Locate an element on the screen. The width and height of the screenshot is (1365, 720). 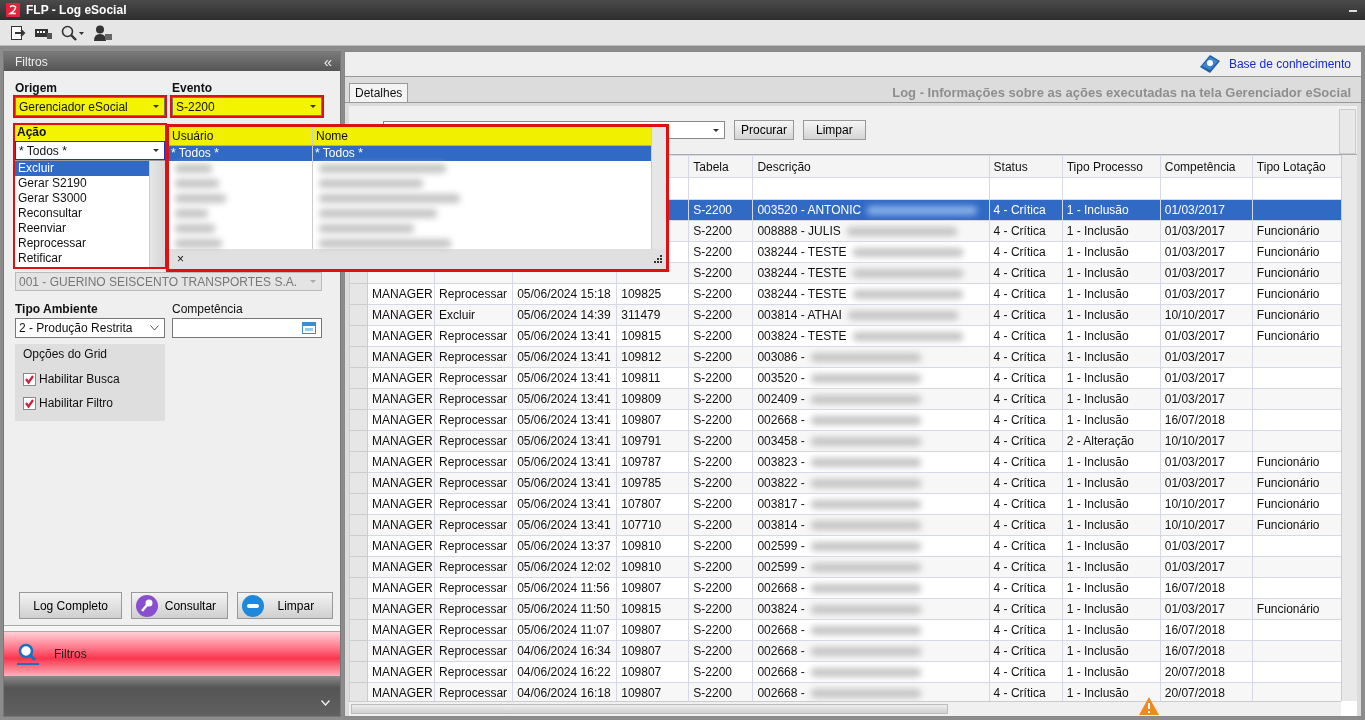
checkbox-label: Habilitar Filtro is located at coordinates (76, 403).